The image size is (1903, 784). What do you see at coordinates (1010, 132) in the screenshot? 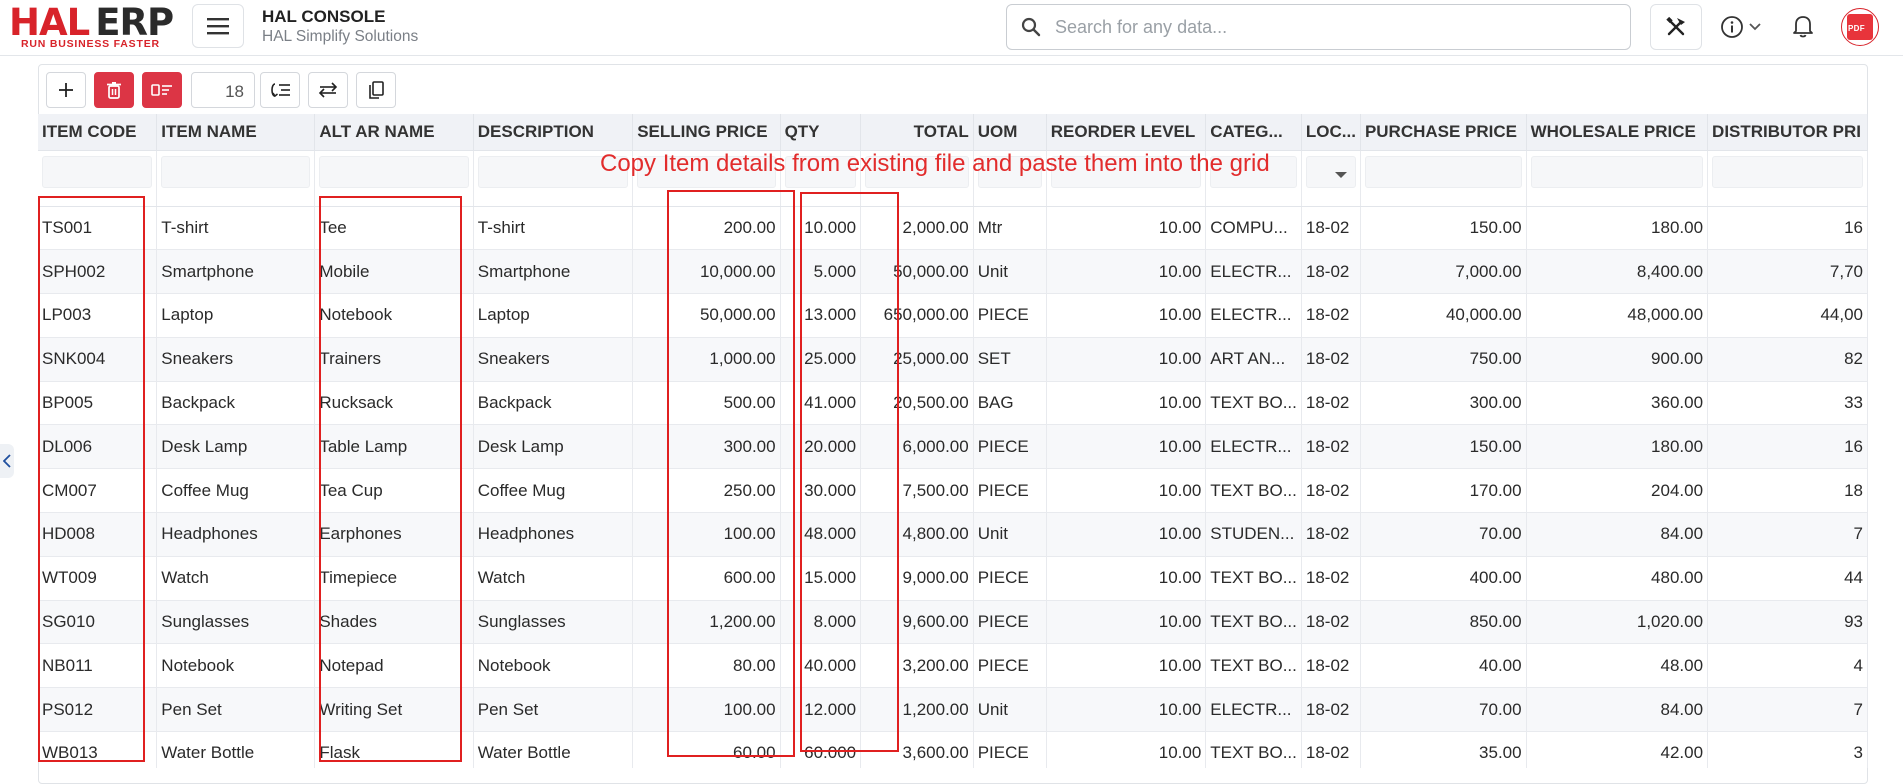
I see `column-header-uom: UOM` at bounding box center [1010, 132].